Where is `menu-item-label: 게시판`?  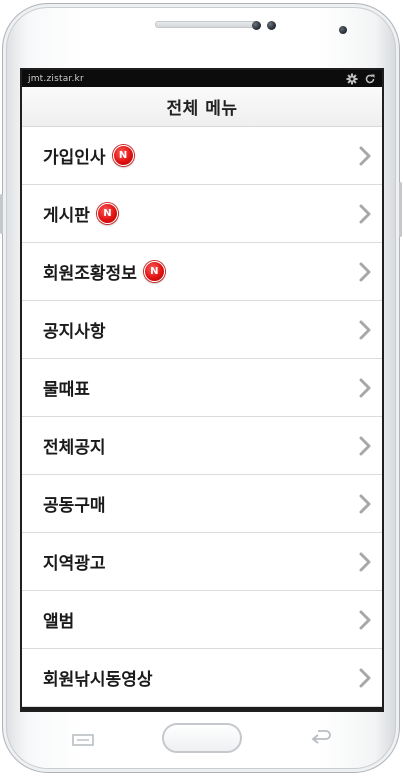
menu-item-label: 게시판 is located at coordinates (66, 216).